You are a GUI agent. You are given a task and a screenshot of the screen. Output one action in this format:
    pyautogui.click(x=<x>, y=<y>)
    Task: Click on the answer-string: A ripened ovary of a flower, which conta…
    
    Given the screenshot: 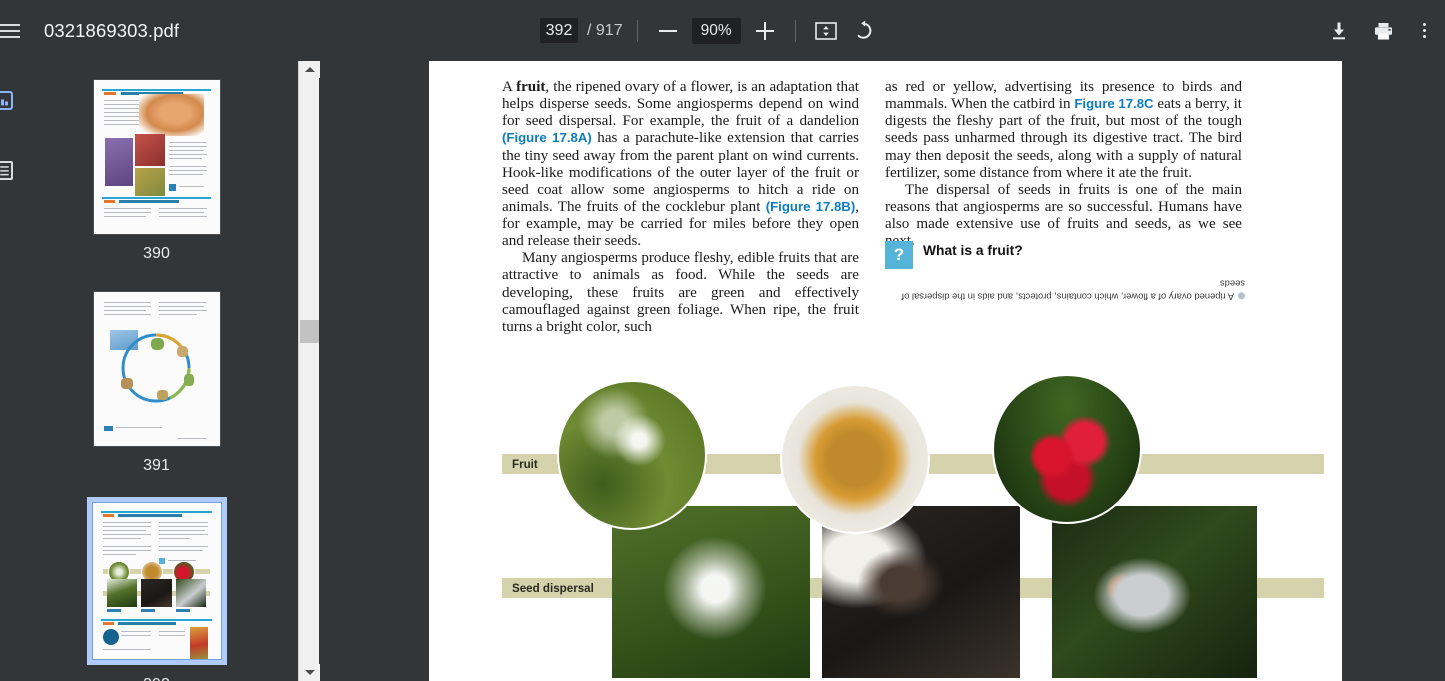 What is the action you would take?
    pyautogui.click(x=1073, y=290)
    